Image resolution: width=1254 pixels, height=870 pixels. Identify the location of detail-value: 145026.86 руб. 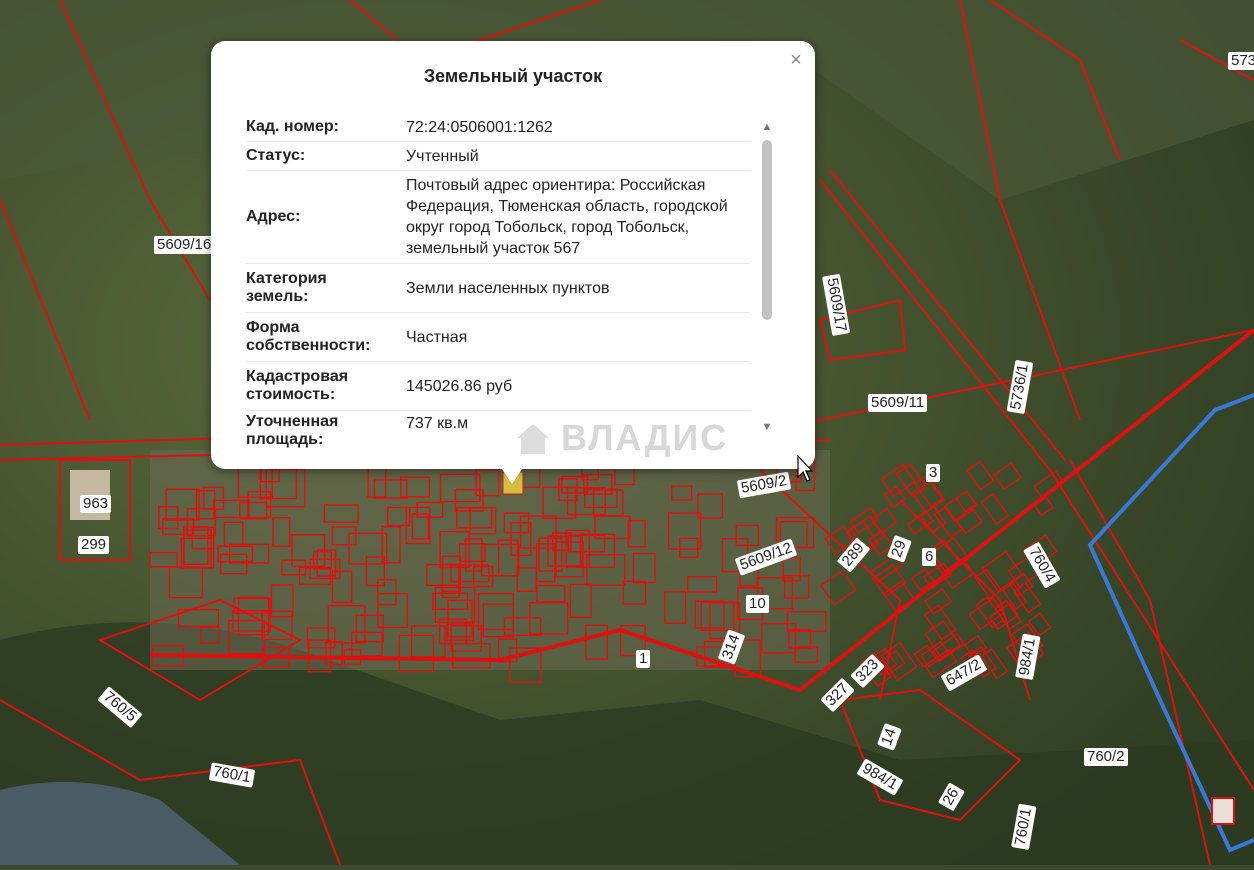
(459, 386).